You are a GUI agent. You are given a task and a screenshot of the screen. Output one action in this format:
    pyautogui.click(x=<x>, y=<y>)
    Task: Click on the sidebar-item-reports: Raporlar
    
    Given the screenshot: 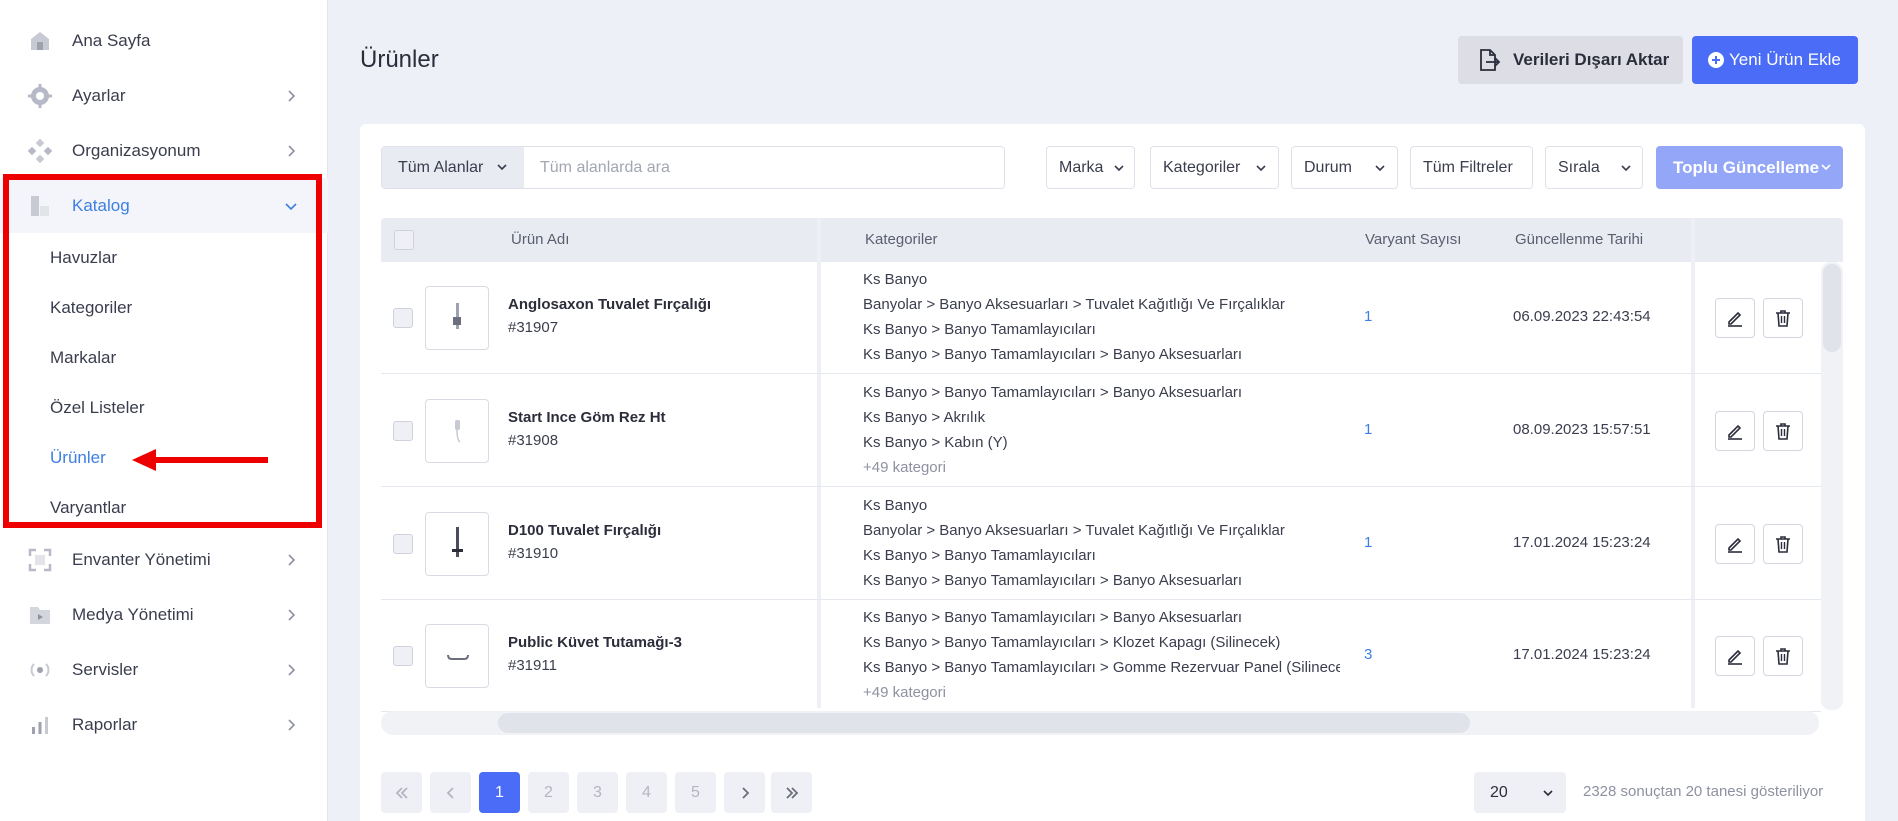 What is the action you would take?
    pyautogui.click(x=164, y=724)
    